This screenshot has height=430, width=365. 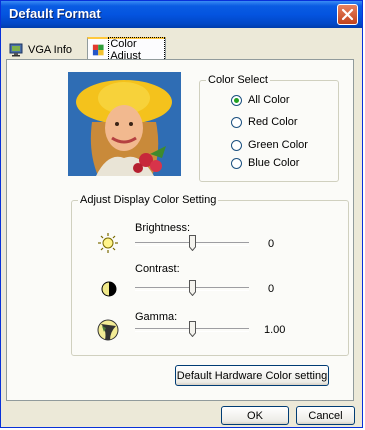 I want to click on radio-green-color: Green Color, so click(x=269, y=145).